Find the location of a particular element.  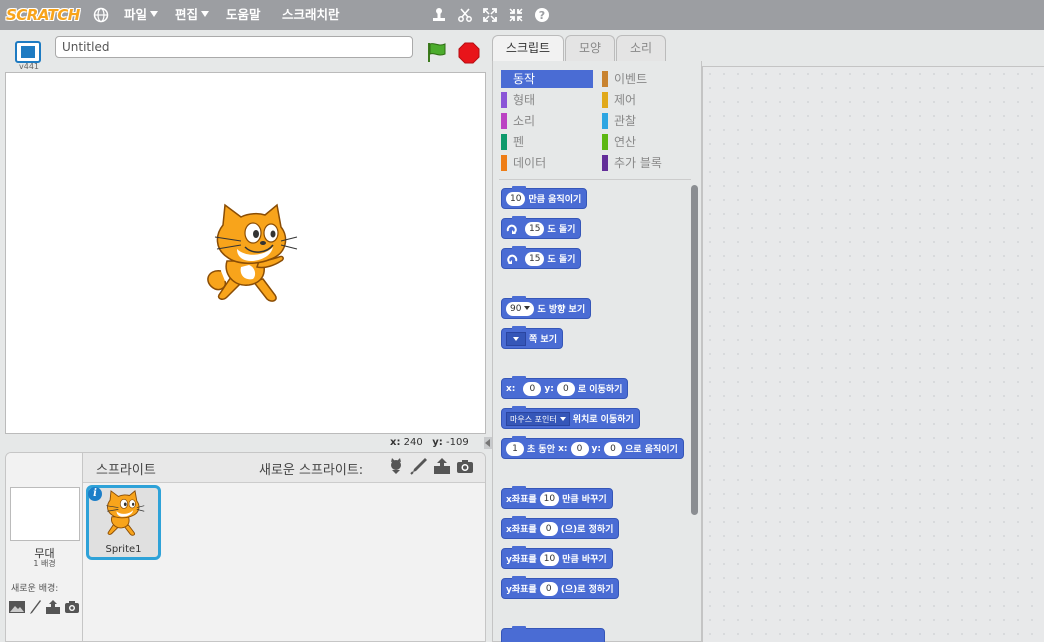

green-flag-icon is located at coordinates (437, 52).